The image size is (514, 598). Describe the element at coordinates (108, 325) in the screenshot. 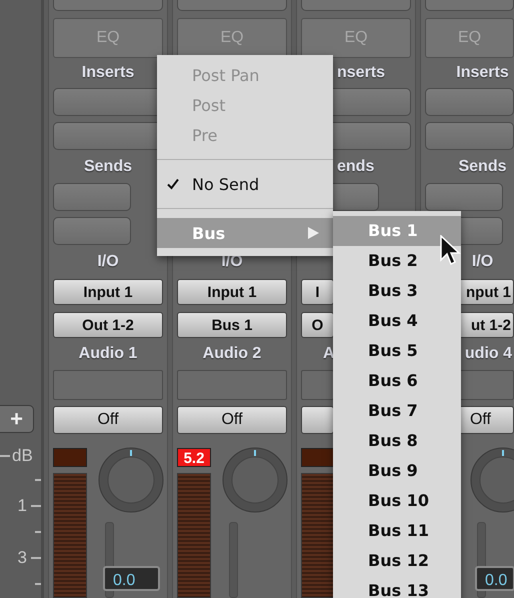

I see `output-button: Out 1-2` at that location.